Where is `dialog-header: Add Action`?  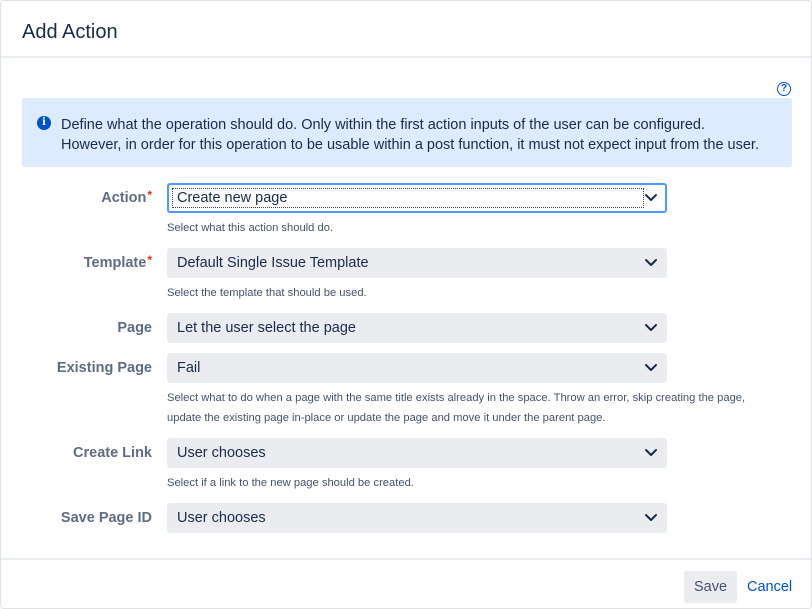
dialog-header: Add Action is located at coordinates (406, 29).